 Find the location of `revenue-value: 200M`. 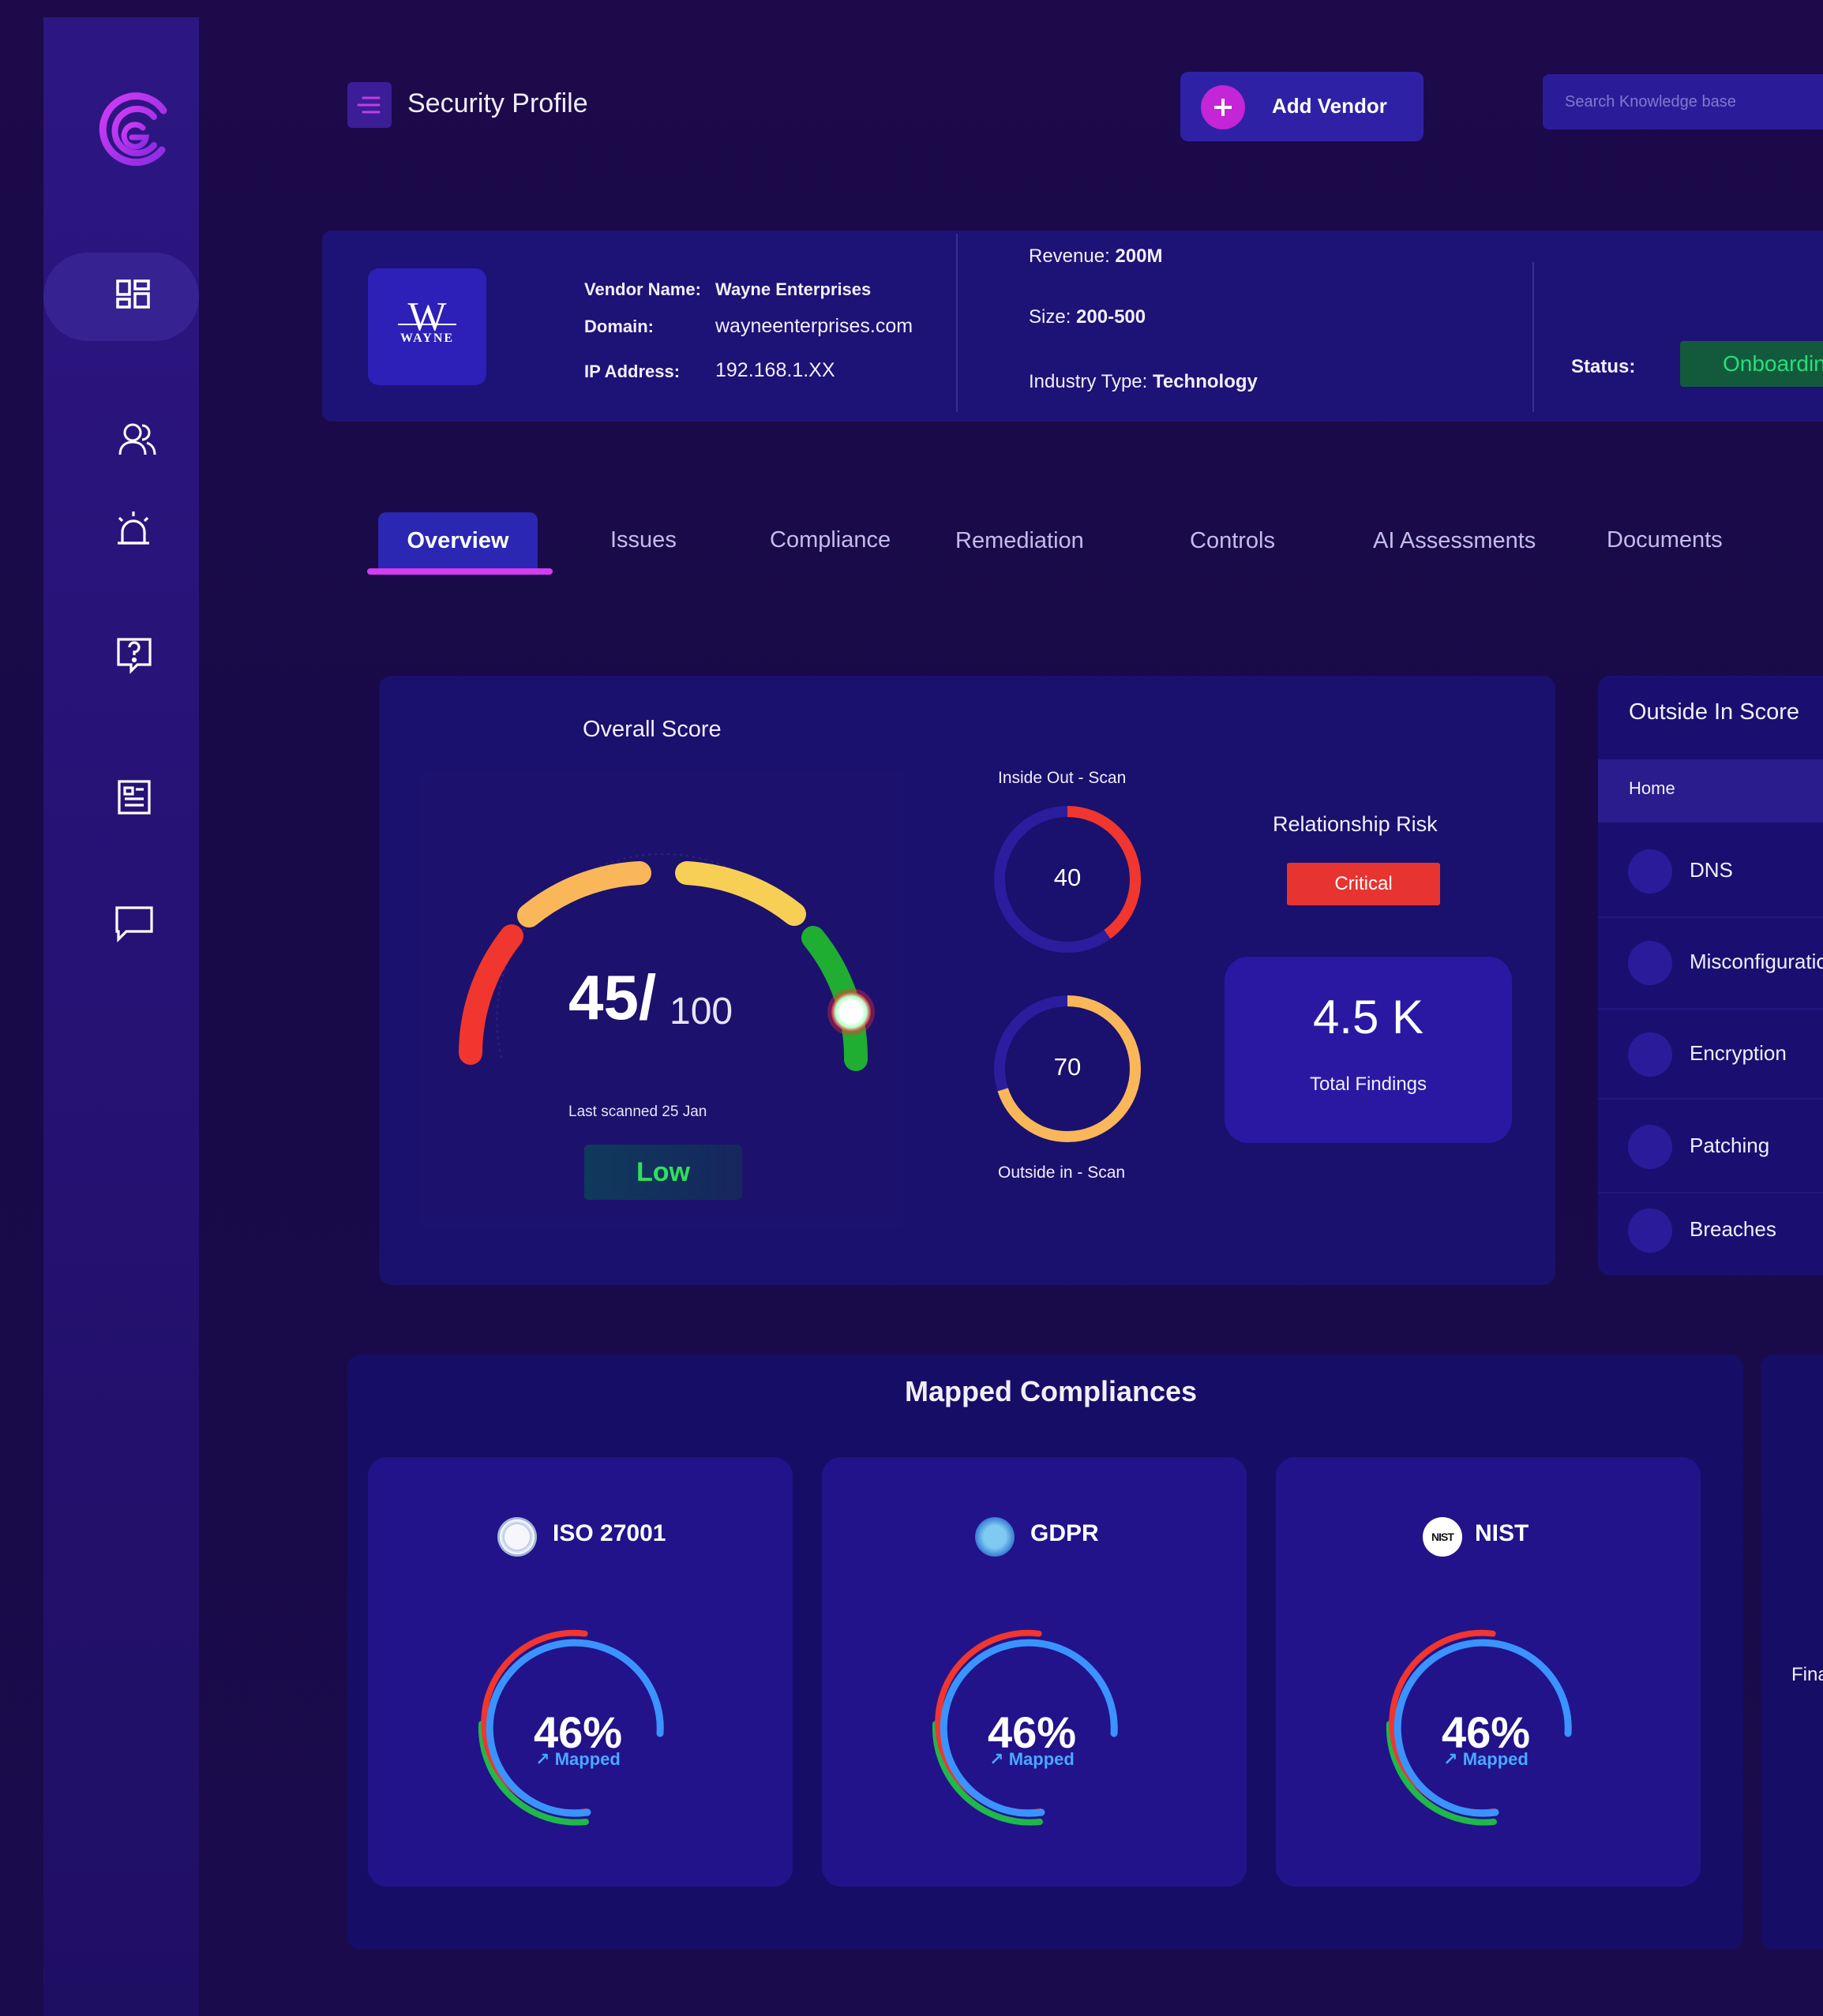

revenue-value: 200M is located at coordinates (1139, 256).